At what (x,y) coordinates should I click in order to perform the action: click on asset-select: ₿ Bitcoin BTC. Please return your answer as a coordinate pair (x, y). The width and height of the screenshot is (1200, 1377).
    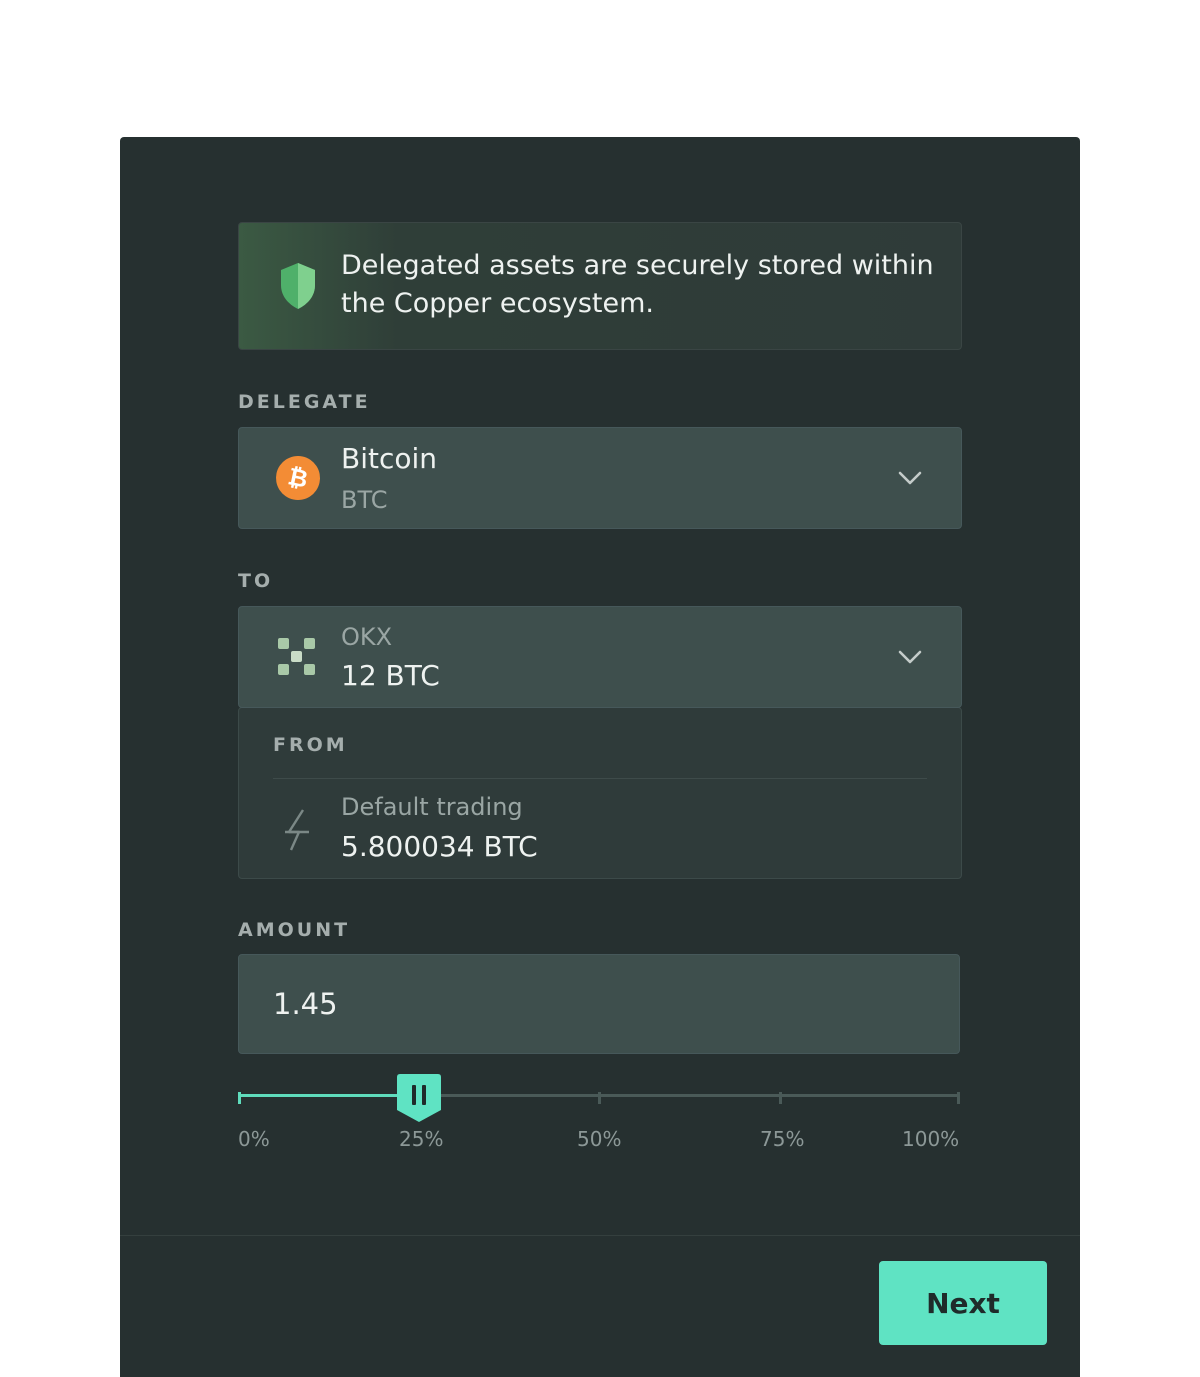
    Looking at the image, I should click on (600, 478).